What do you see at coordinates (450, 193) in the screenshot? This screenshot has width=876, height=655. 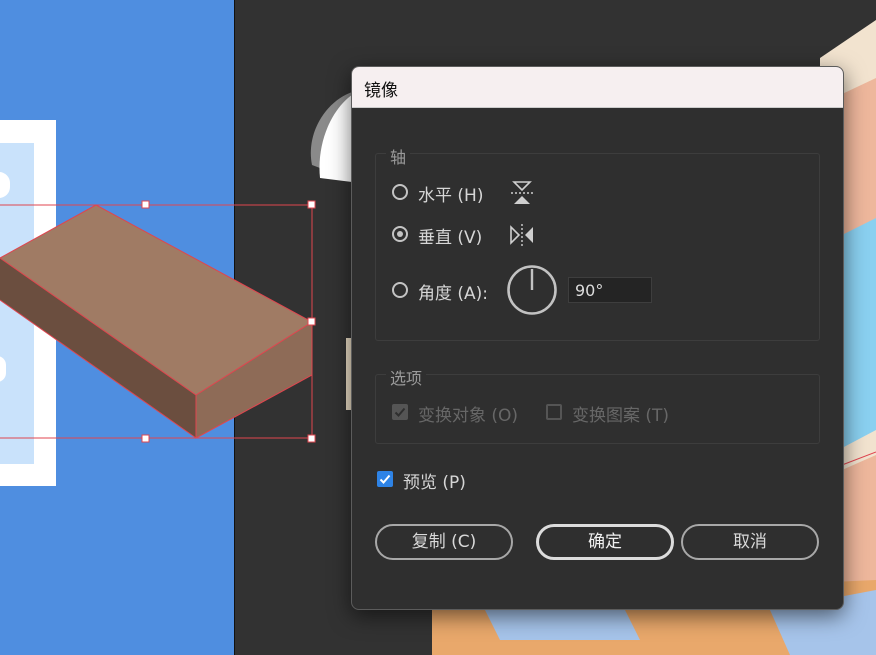 I see `horizontal-label: 水平 (H)` at bounding box center [450, 193].